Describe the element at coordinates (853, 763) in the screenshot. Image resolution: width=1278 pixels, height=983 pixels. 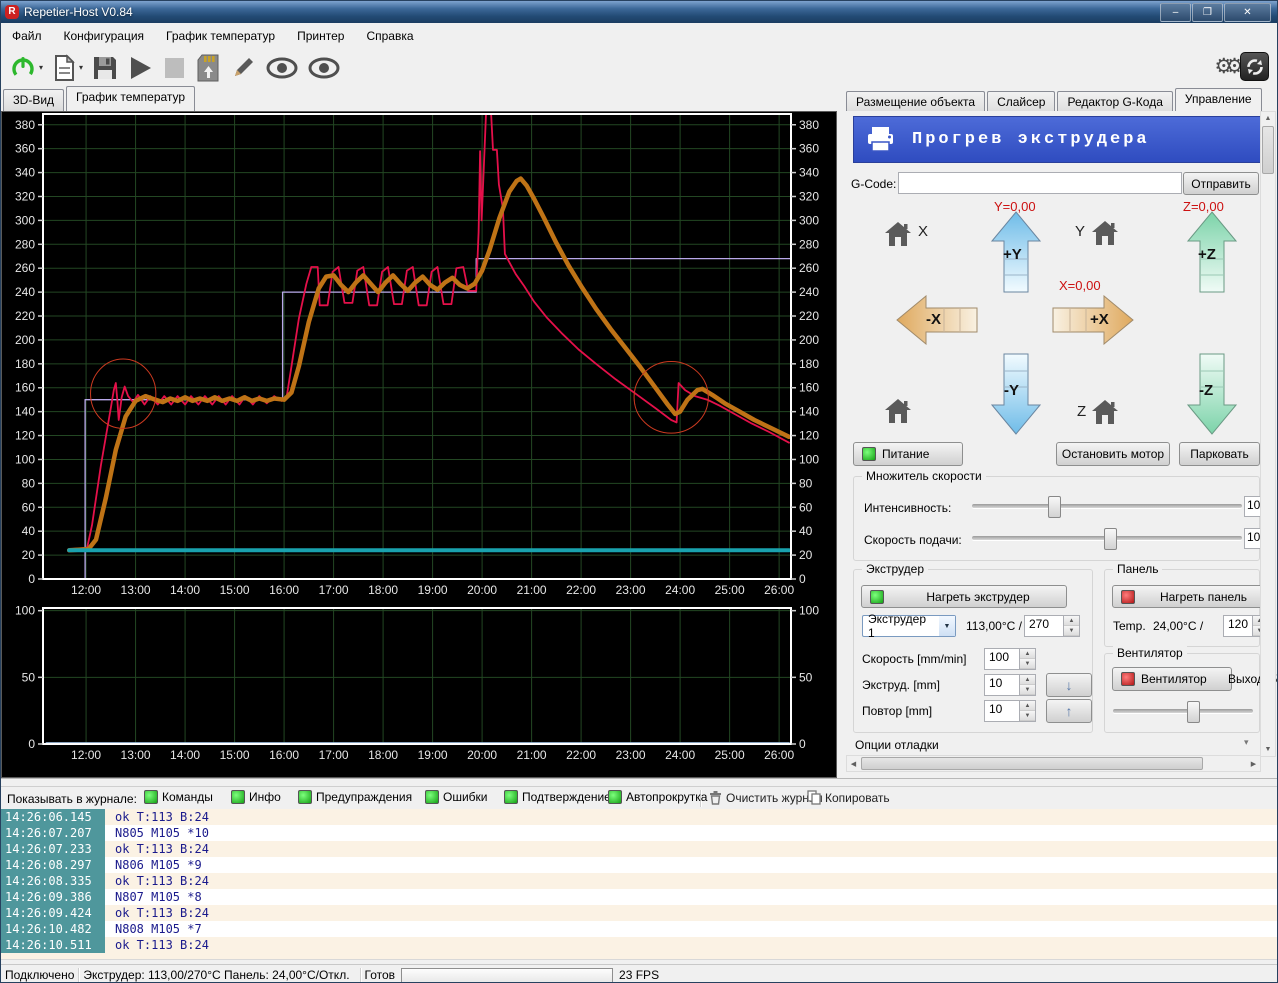
I see `scroll-left-icon: ◀` at that location.